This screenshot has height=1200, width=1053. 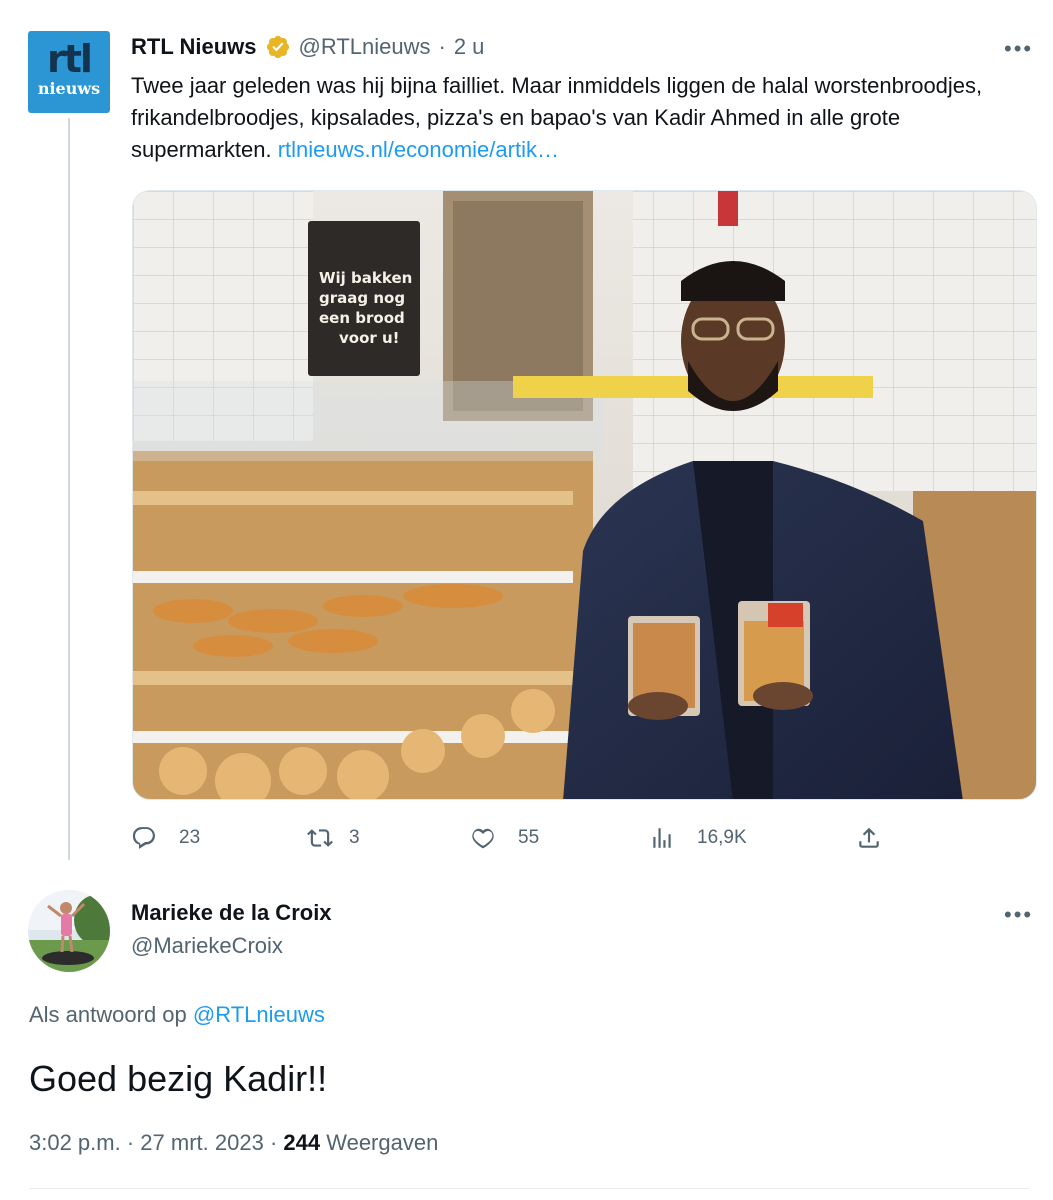 What do you see at coordinates (165, 838) in the screenshot?
I see `reply-button: 23` at bounding box center [165, 838].